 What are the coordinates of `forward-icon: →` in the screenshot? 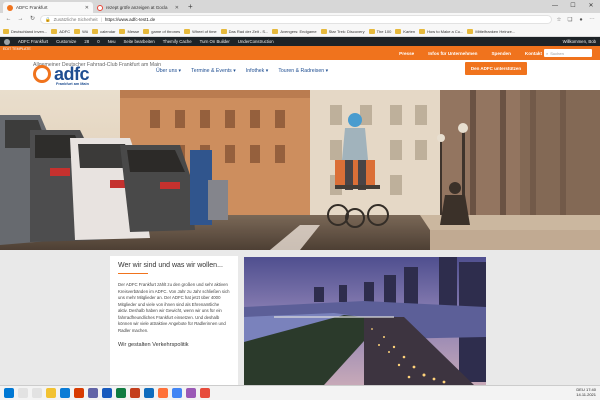 It's located at (20, 19).